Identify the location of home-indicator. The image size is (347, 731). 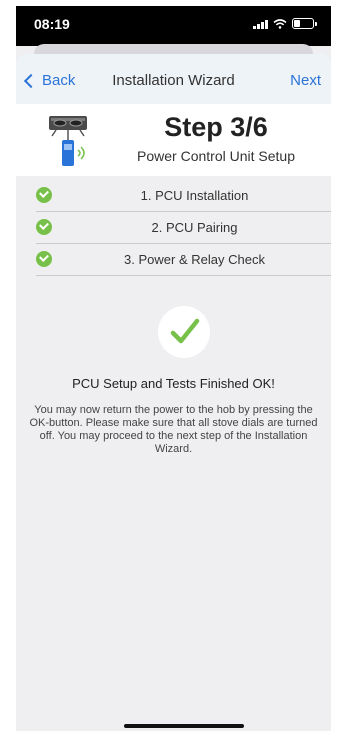
(184, 726).